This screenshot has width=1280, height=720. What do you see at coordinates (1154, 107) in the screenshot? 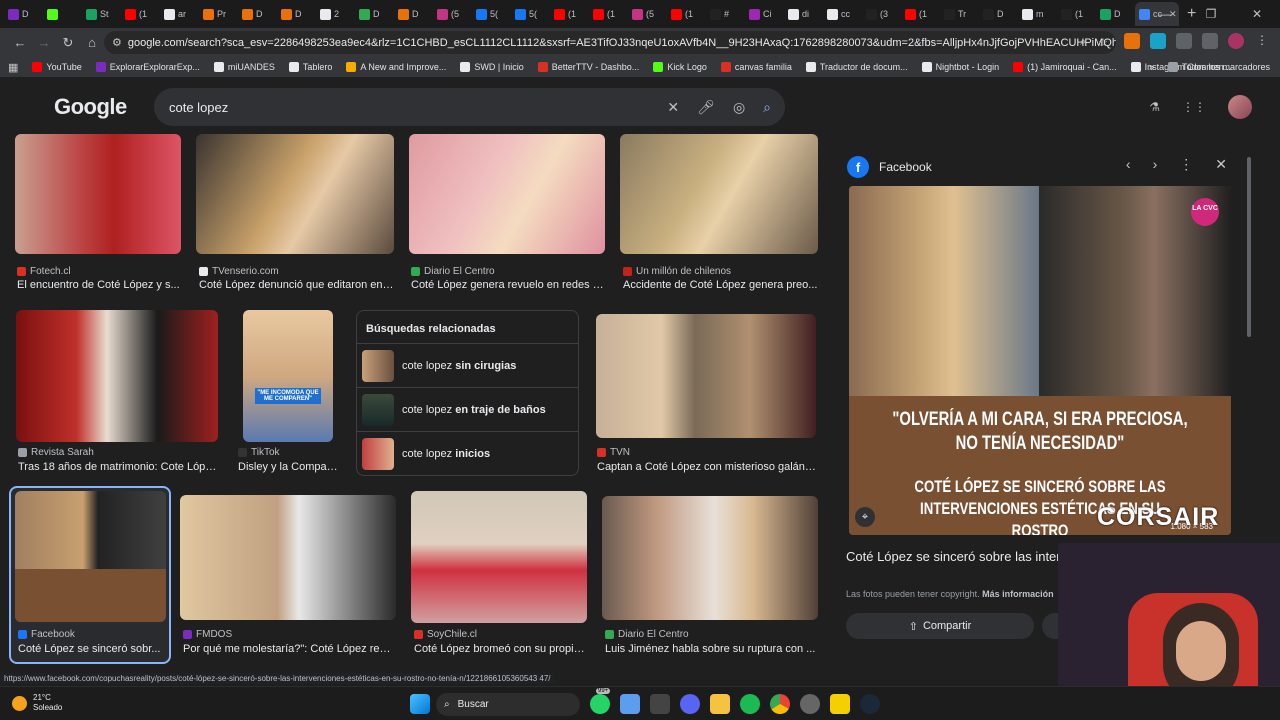
I see `labs-icon: ⚗` at bounding box center [1154, 107].